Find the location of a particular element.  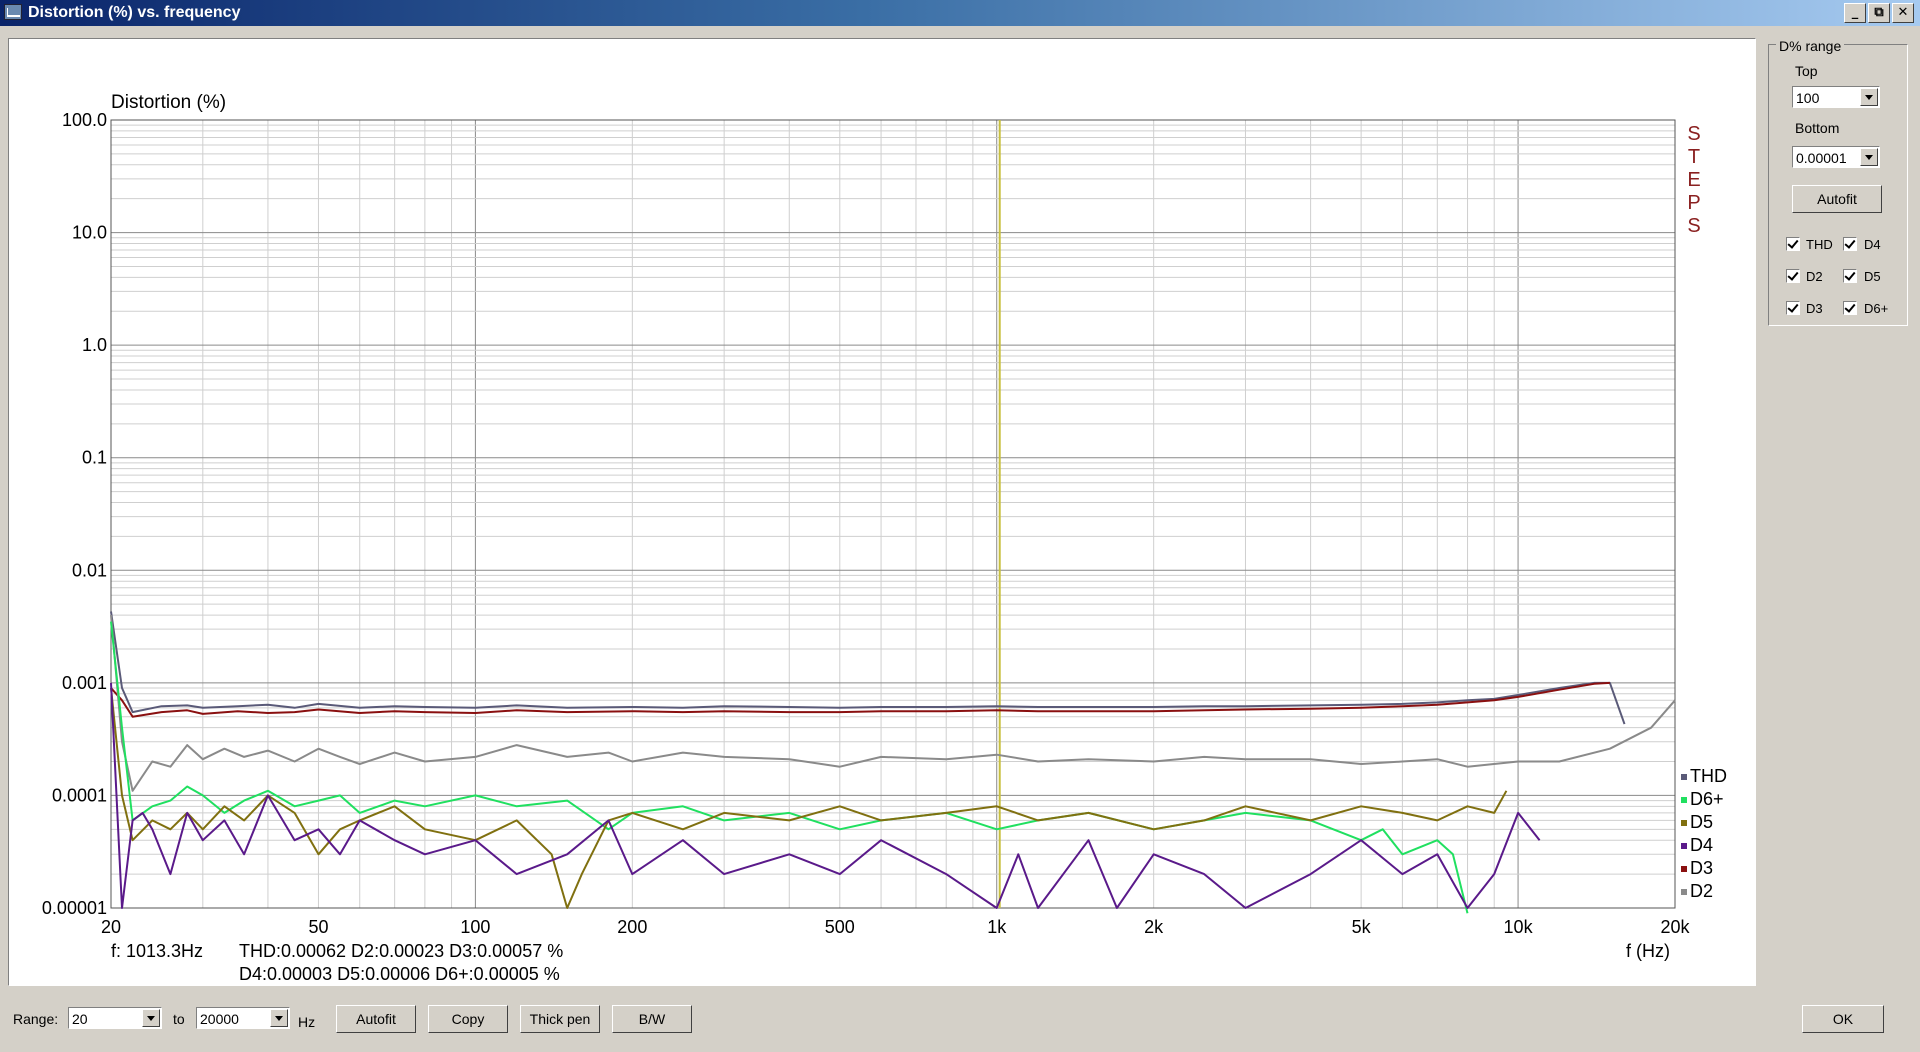

app-icon is located at coordinates (13, 12).